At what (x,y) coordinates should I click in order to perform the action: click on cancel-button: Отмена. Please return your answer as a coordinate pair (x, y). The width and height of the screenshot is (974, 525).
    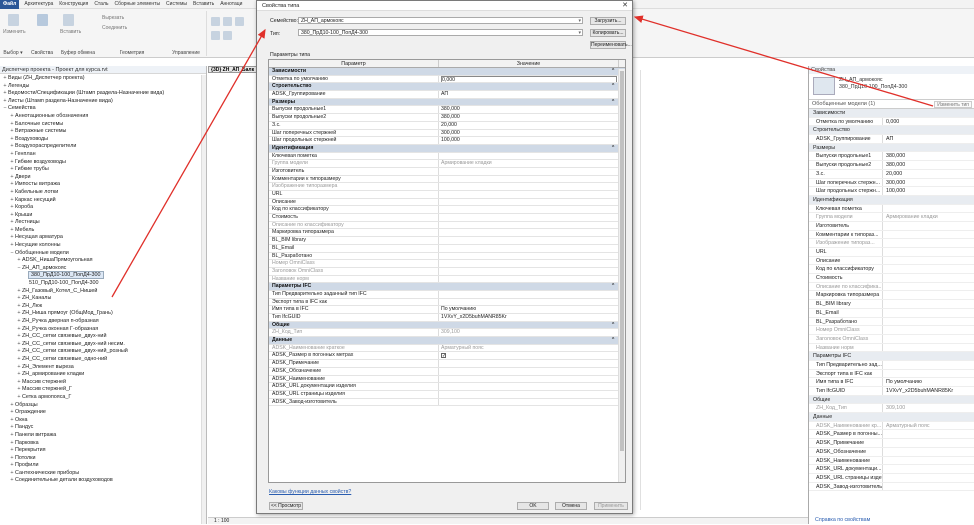
    Looking at the image, I should click on (571, 506).